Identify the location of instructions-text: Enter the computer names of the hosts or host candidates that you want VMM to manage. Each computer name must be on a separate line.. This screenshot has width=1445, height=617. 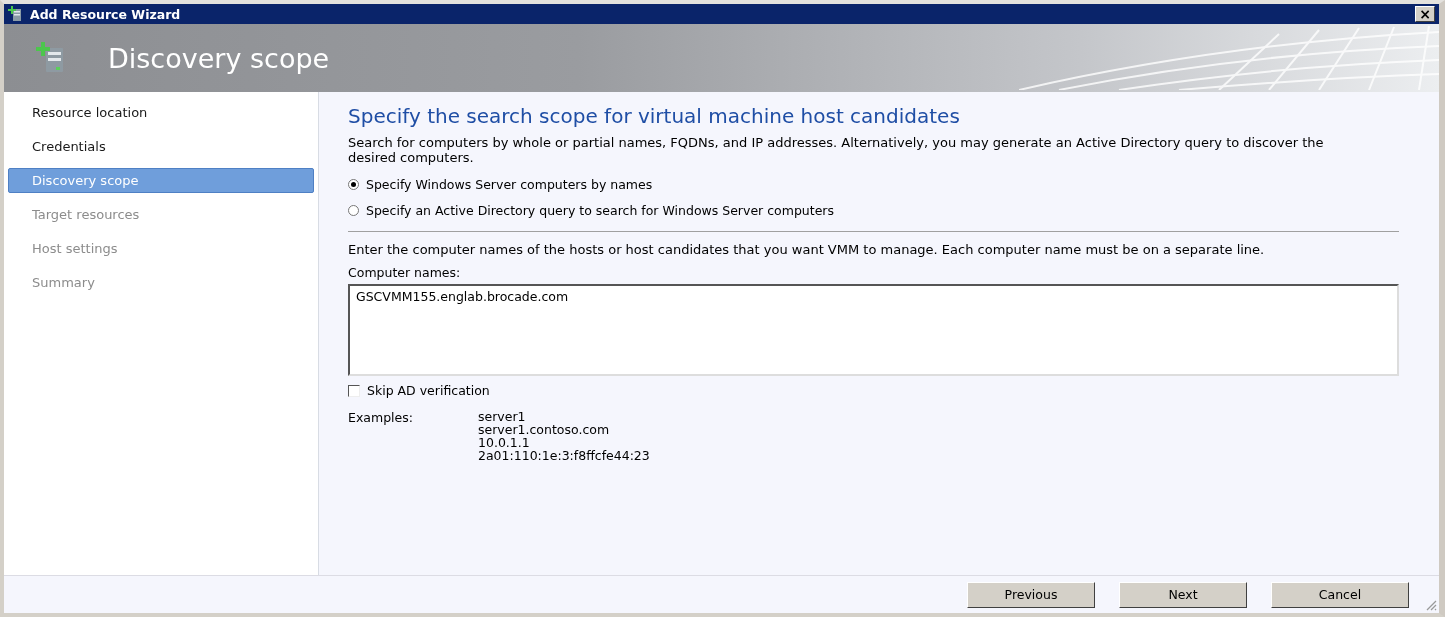
(807, 249).